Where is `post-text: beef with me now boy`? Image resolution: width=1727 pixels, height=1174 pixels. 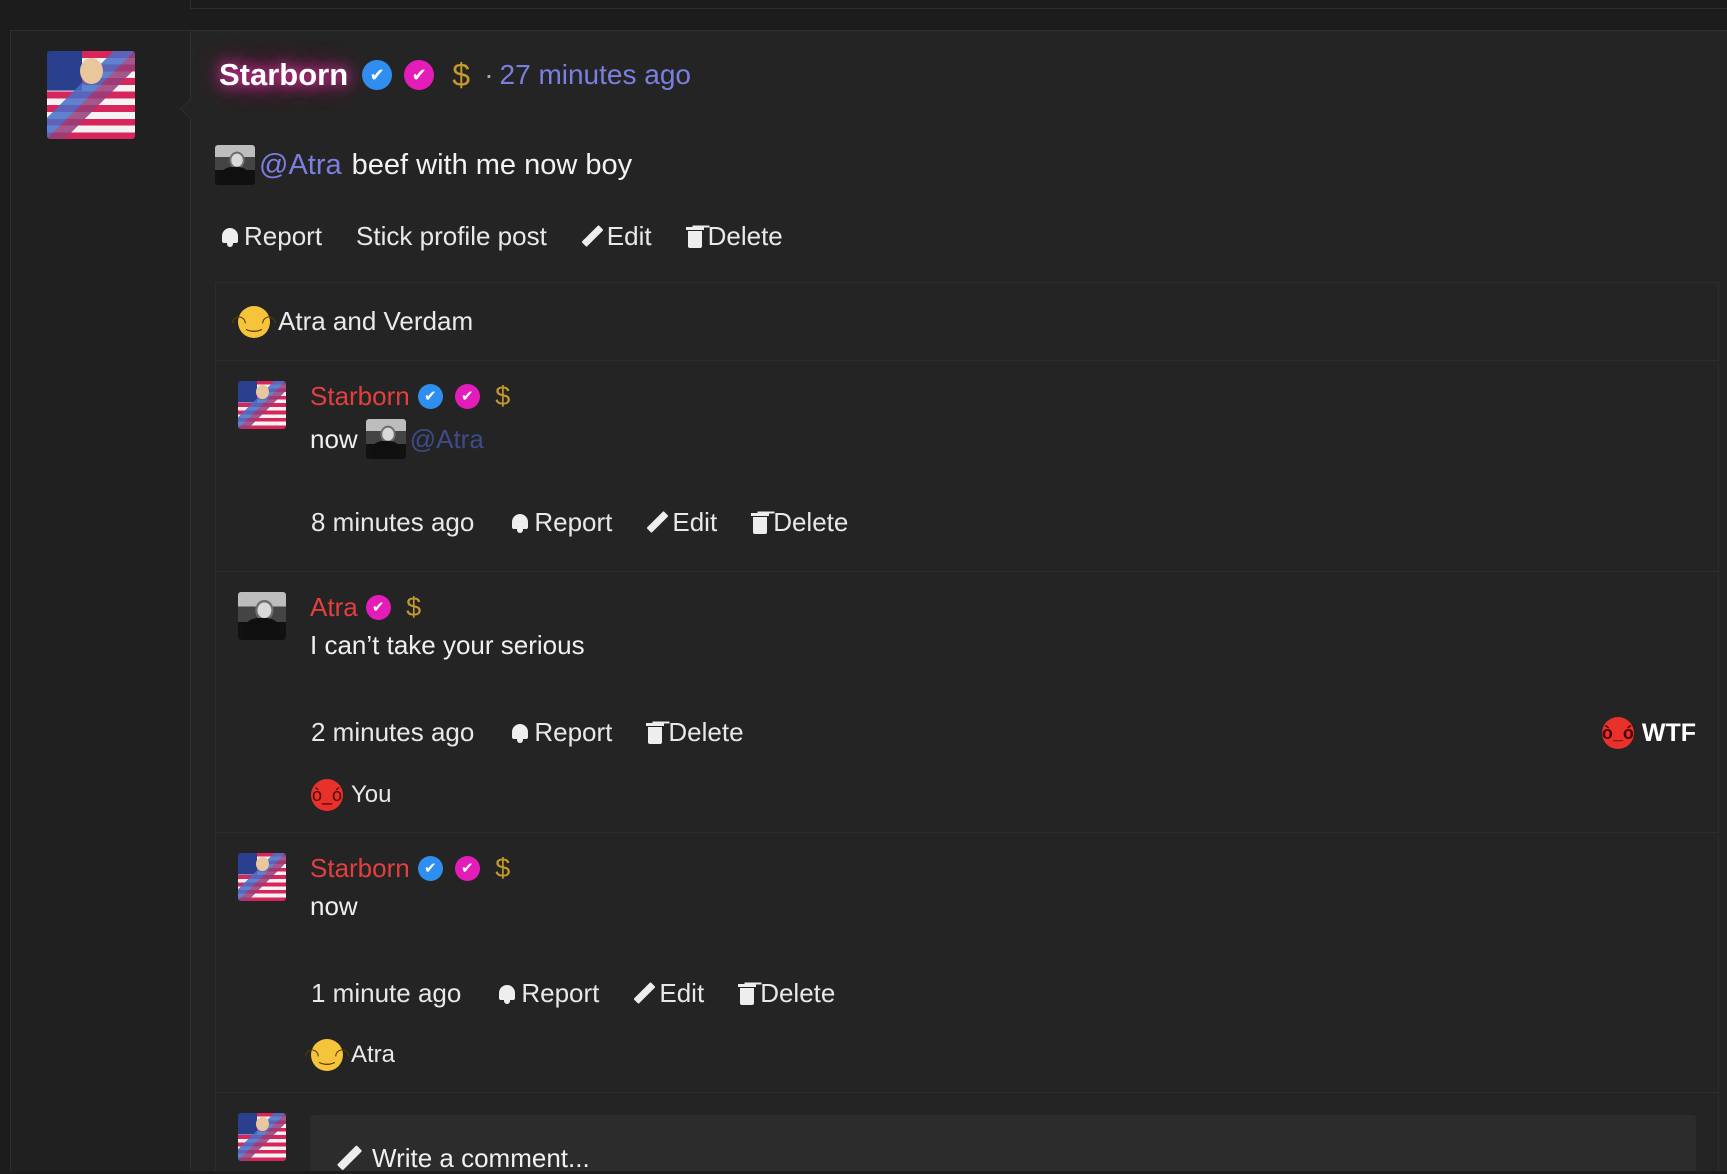 post-text: beef with me now boy is located at coordinates (492, 164).